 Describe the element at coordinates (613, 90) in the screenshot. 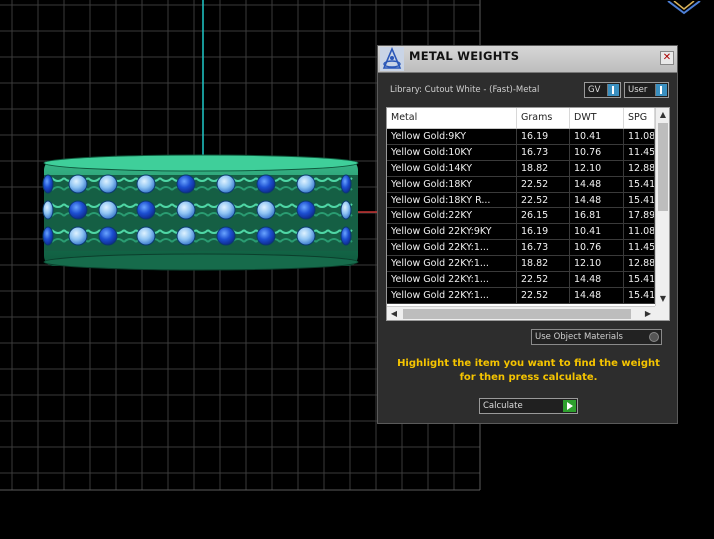

I see `toggle-indicator-icon` at that location.